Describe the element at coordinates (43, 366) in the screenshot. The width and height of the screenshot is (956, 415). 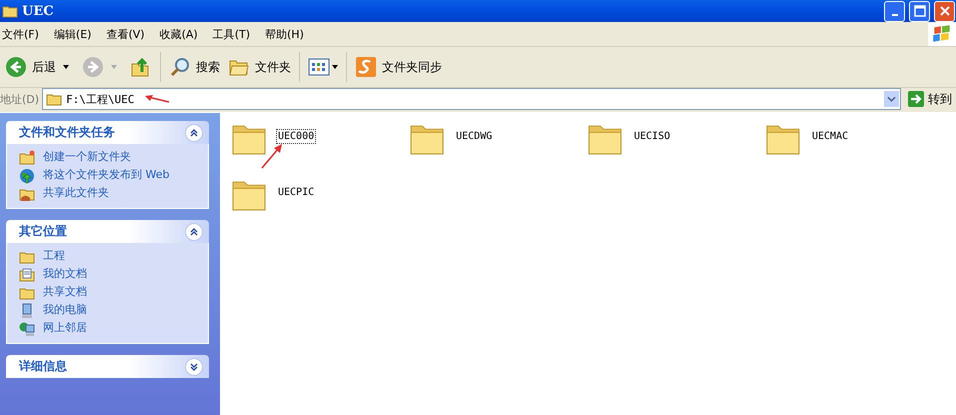
I see `panel-title: 详细信息` at that location.